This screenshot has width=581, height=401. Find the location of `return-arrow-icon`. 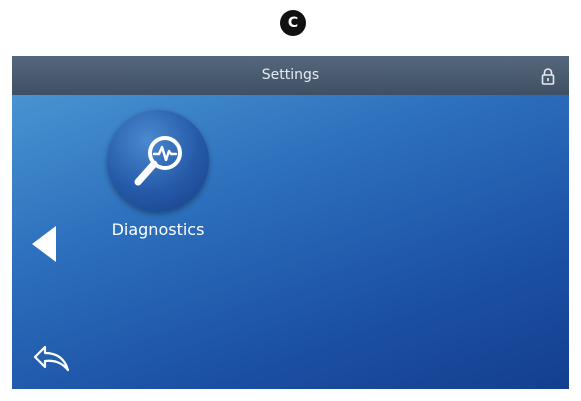

return-arrow-icon is located at coordinates (52, 358).